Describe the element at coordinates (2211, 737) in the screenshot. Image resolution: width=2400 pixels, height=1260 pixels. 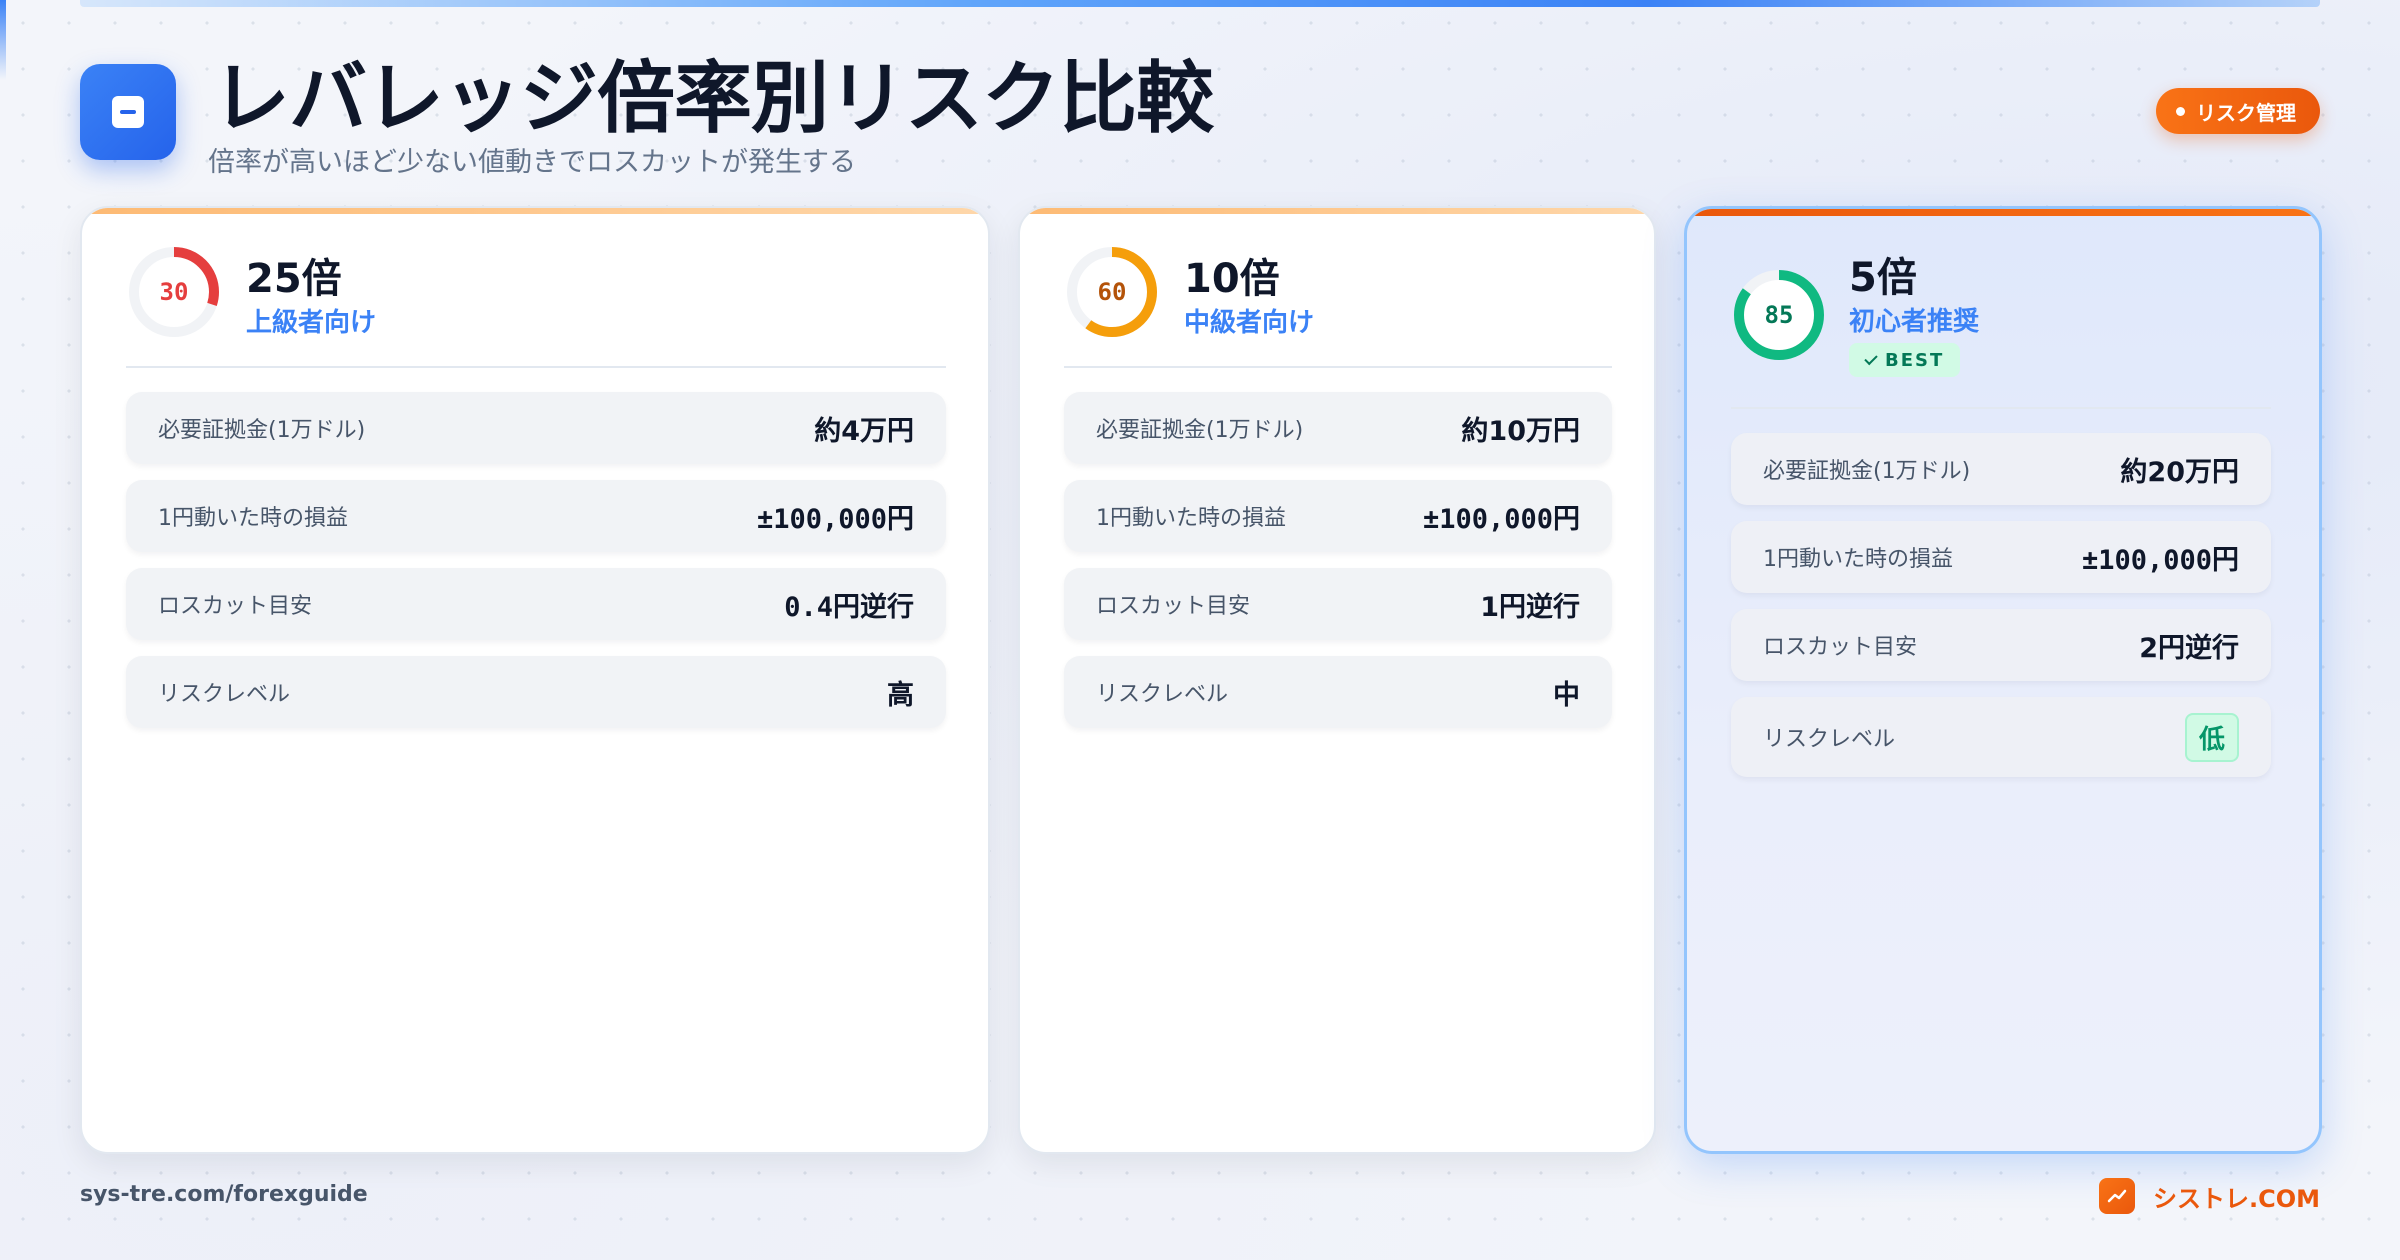
I see `risk-low-badge: 低` at that location.